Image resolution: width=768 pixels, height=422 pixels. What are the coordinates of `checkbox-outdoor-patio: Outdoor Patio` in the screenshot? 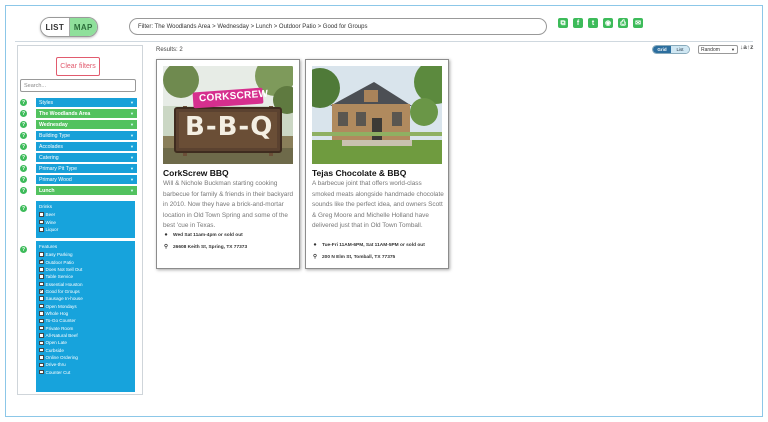 It's located at (85, 261).